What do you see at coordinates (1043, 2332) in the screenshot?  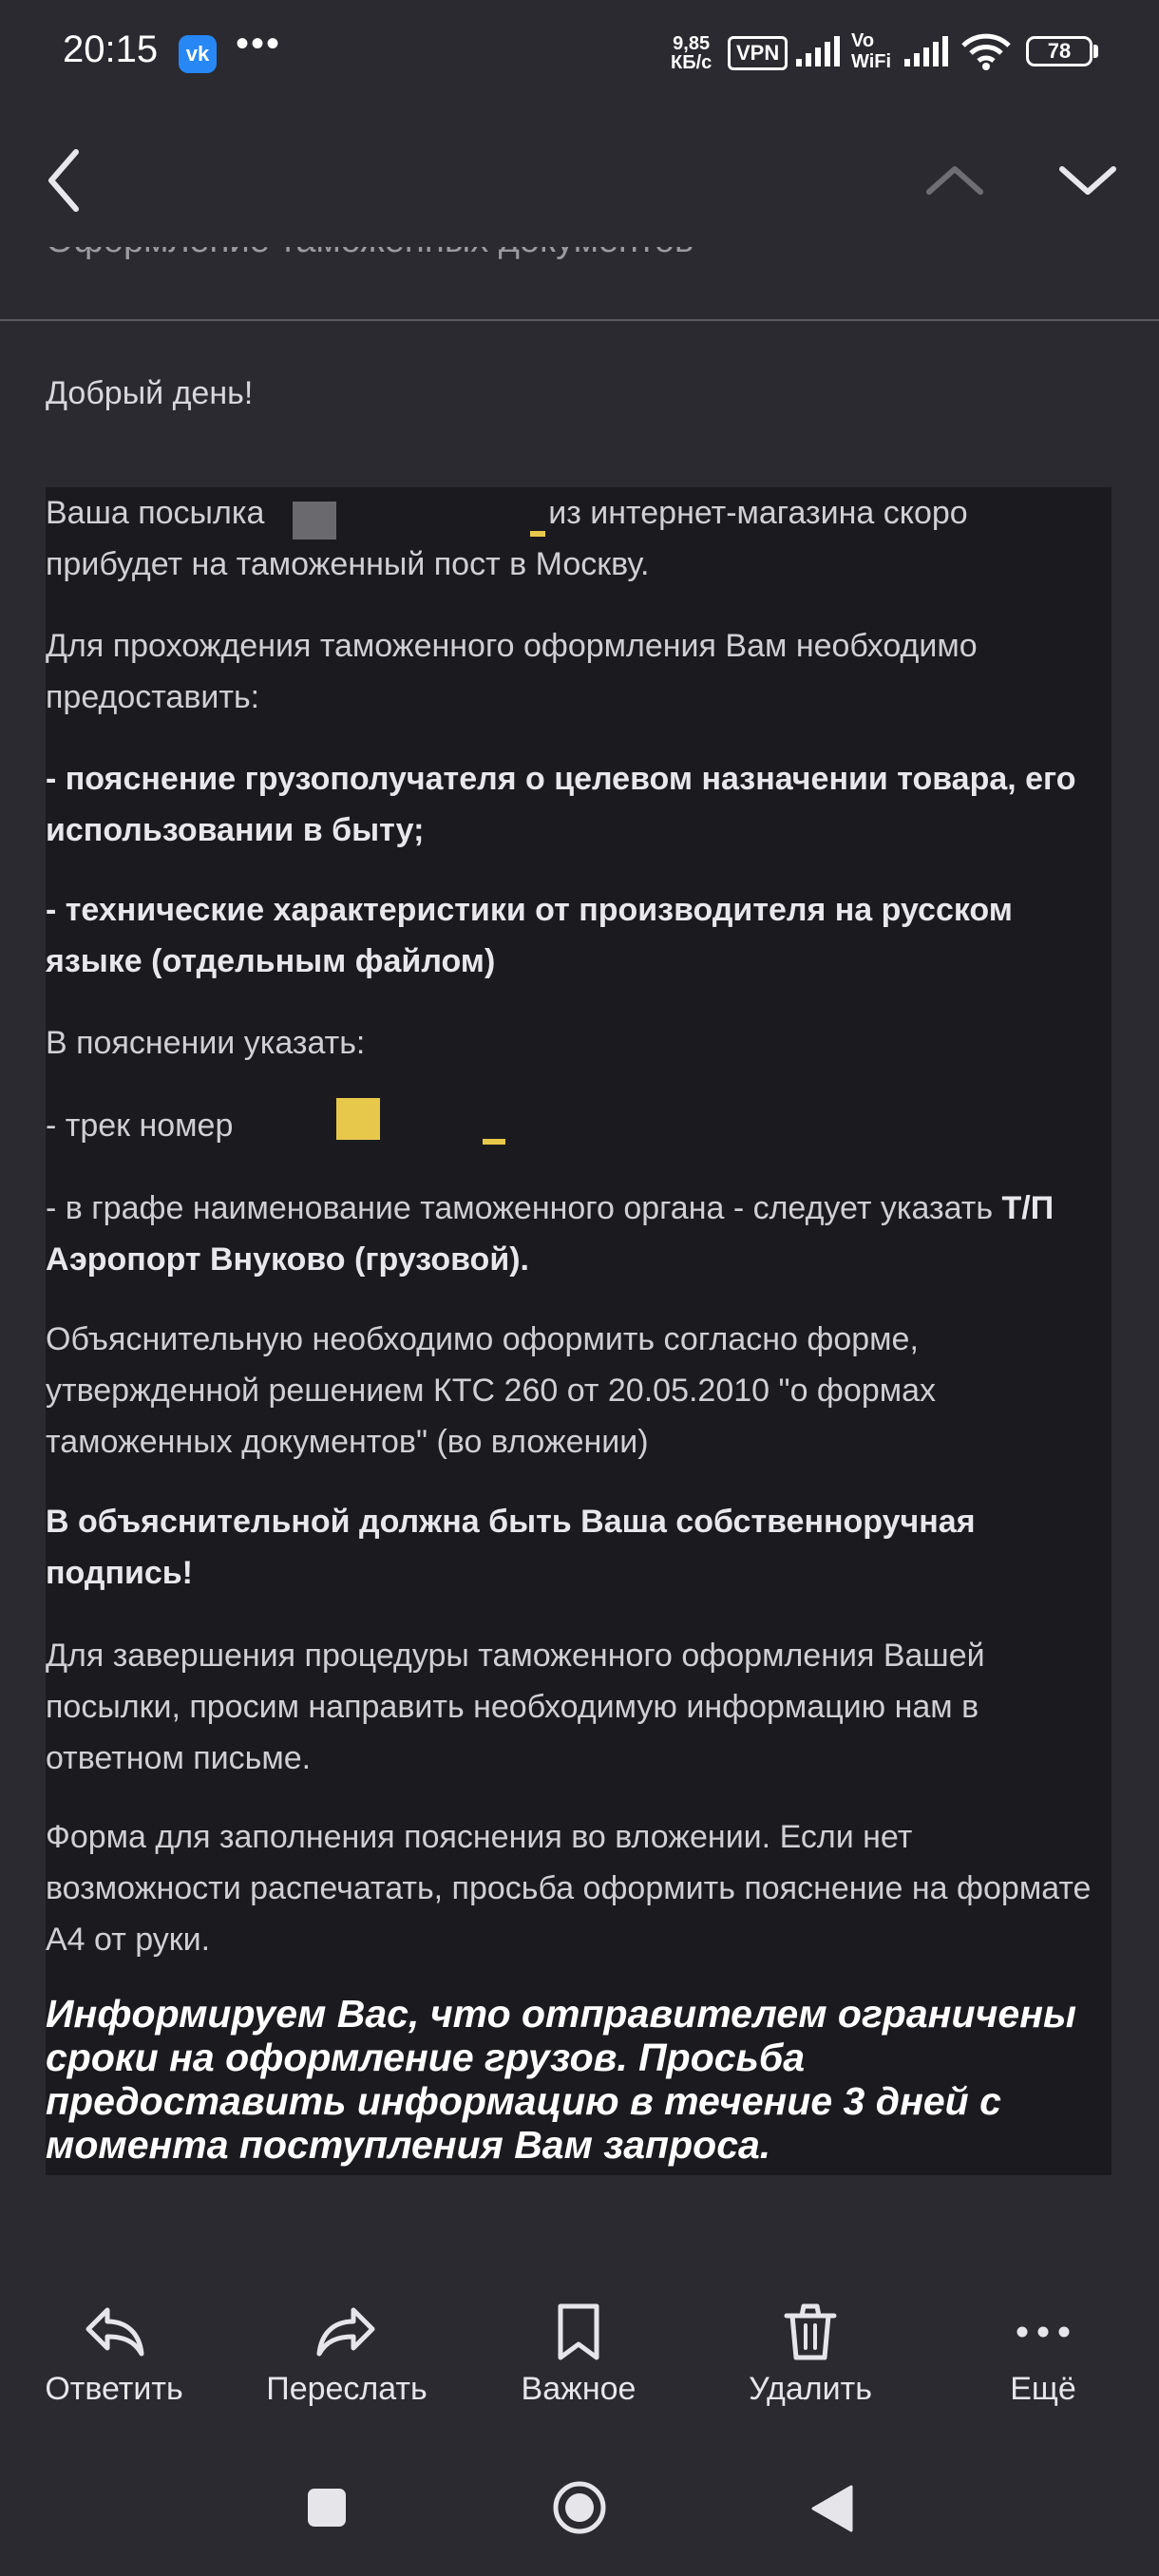 I see `more-icon` at bounding box center [1043, 2332].